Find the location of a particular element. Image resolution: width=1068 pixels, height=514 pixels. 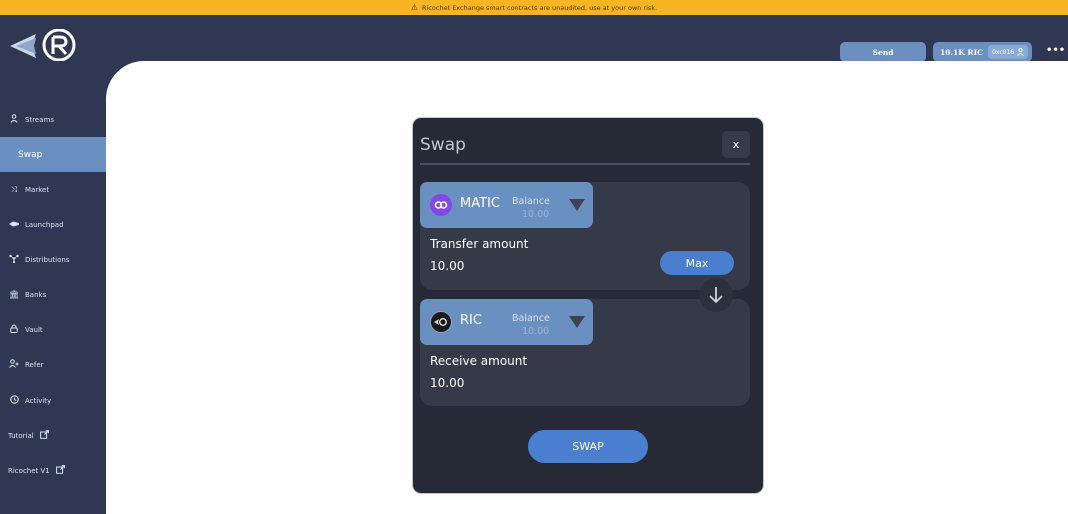

ric-token-icon is located at coordinates (441, 322).